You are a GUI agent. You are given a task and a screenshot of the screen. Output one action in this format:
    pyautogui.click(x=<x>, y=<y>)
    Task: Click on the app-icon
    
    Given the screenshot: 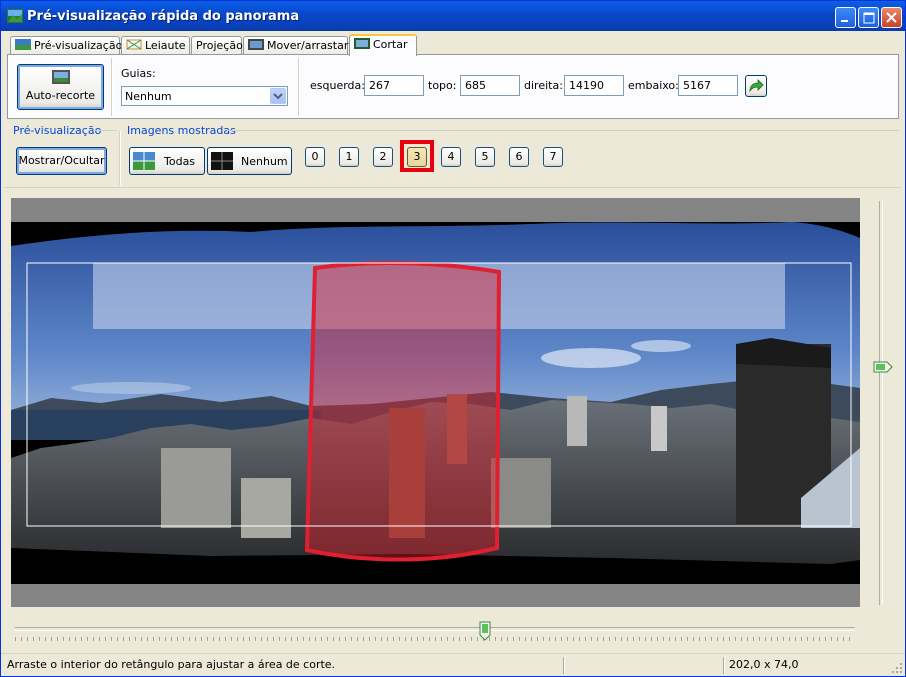 What is the action you would take?
    pyautogui.click(x=15, y=16)
    